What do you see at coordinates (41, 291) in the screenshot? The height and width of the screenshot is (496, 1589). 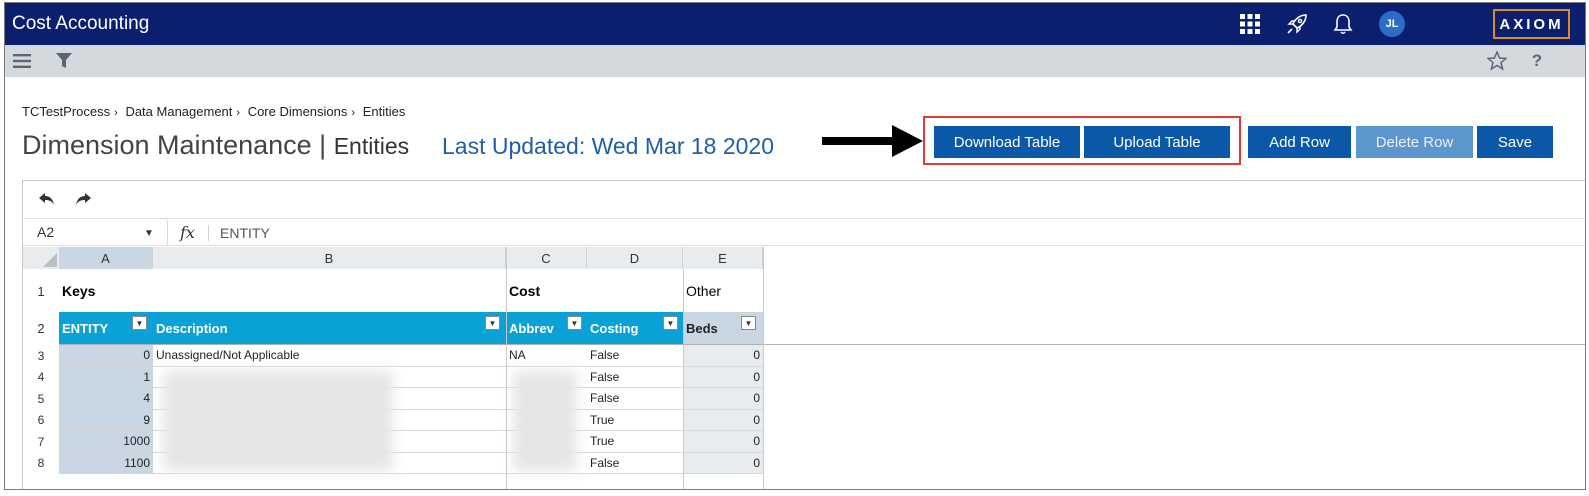 I see `row-header: 1` at bounding box center [41, 291].